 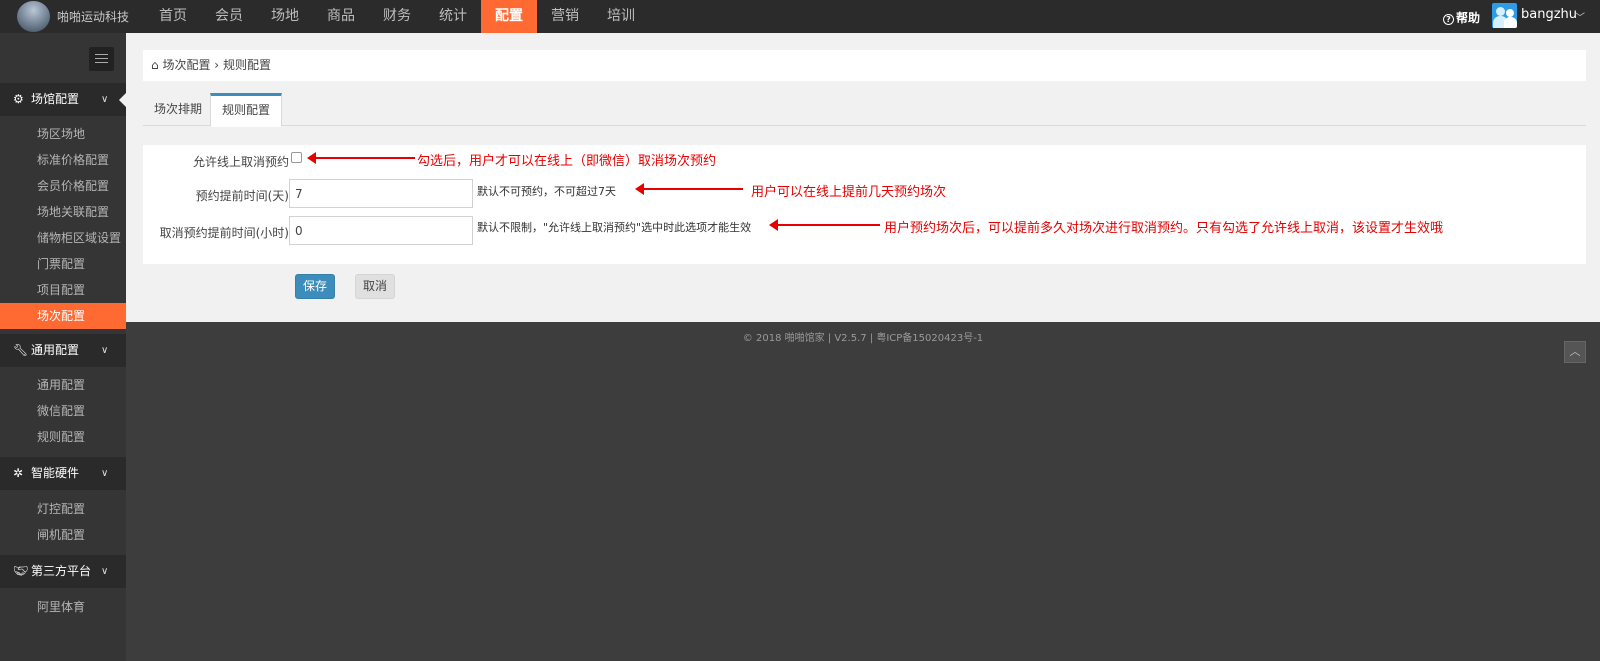 I want to click on annotation-allow-cancel: 勾选后，用户才可以在线上（即微信）取消场次预约, so click(x=567, y=161).